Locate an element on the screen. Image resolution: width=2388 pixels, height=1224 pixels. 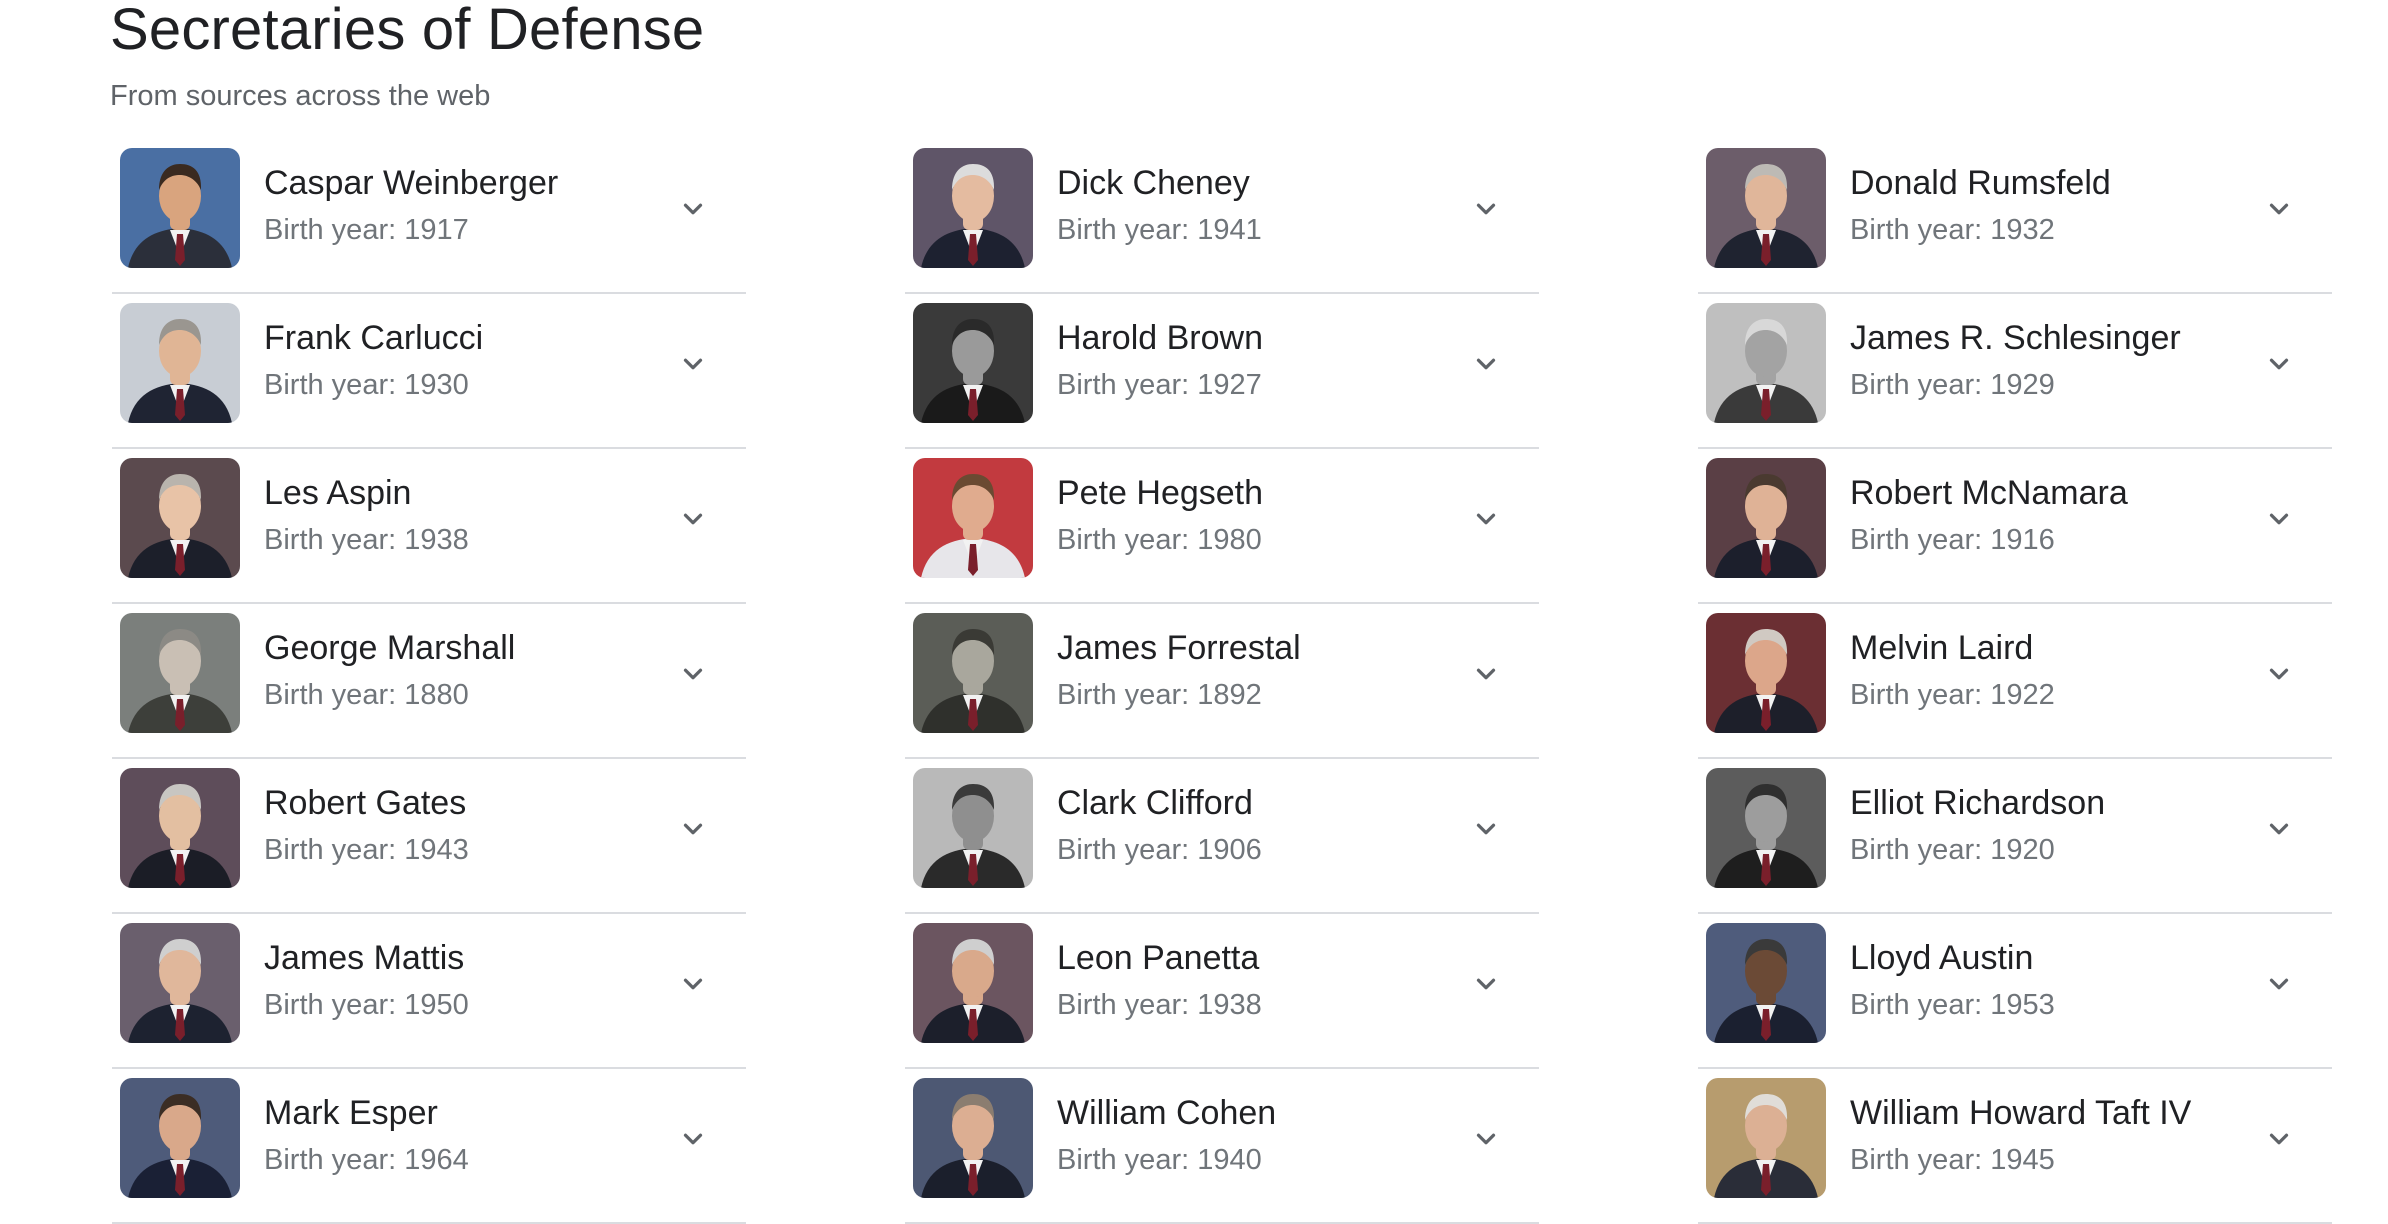
person-name: James Forrestal is located at coordinates (1179, 648).